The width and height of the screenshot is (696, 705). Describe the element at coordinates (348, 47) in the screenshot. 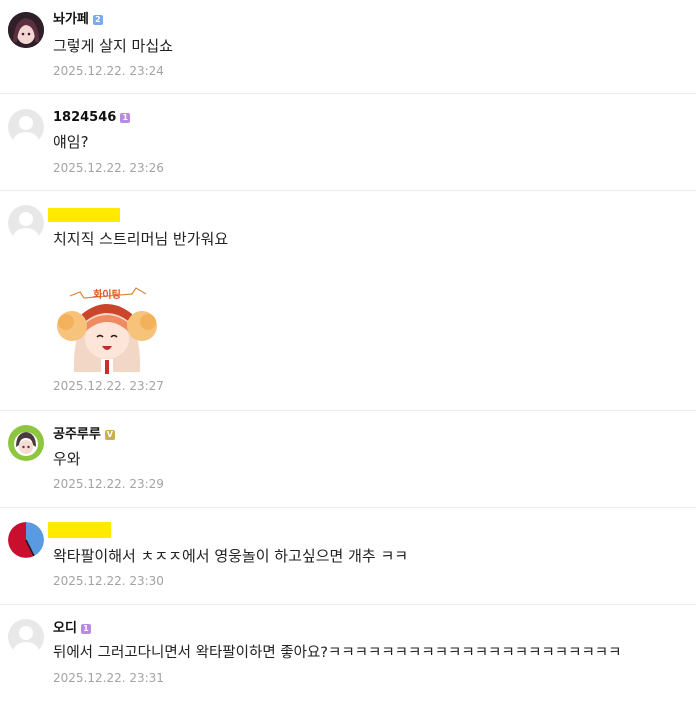

I see `comment-item: 놔가페 2 그렇게 살지 마십쇼 2025.12.22. 23:24` at that location.